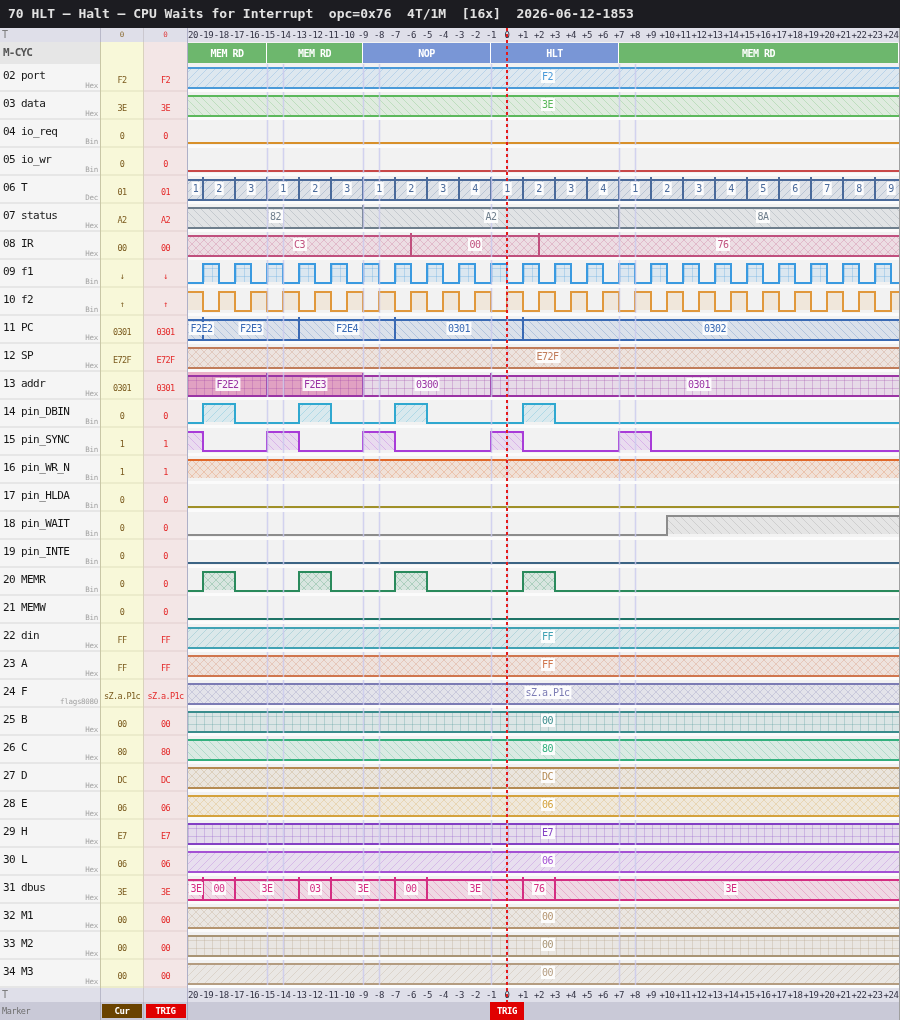  I want to click on bus-value: A2, so click(491, 216).